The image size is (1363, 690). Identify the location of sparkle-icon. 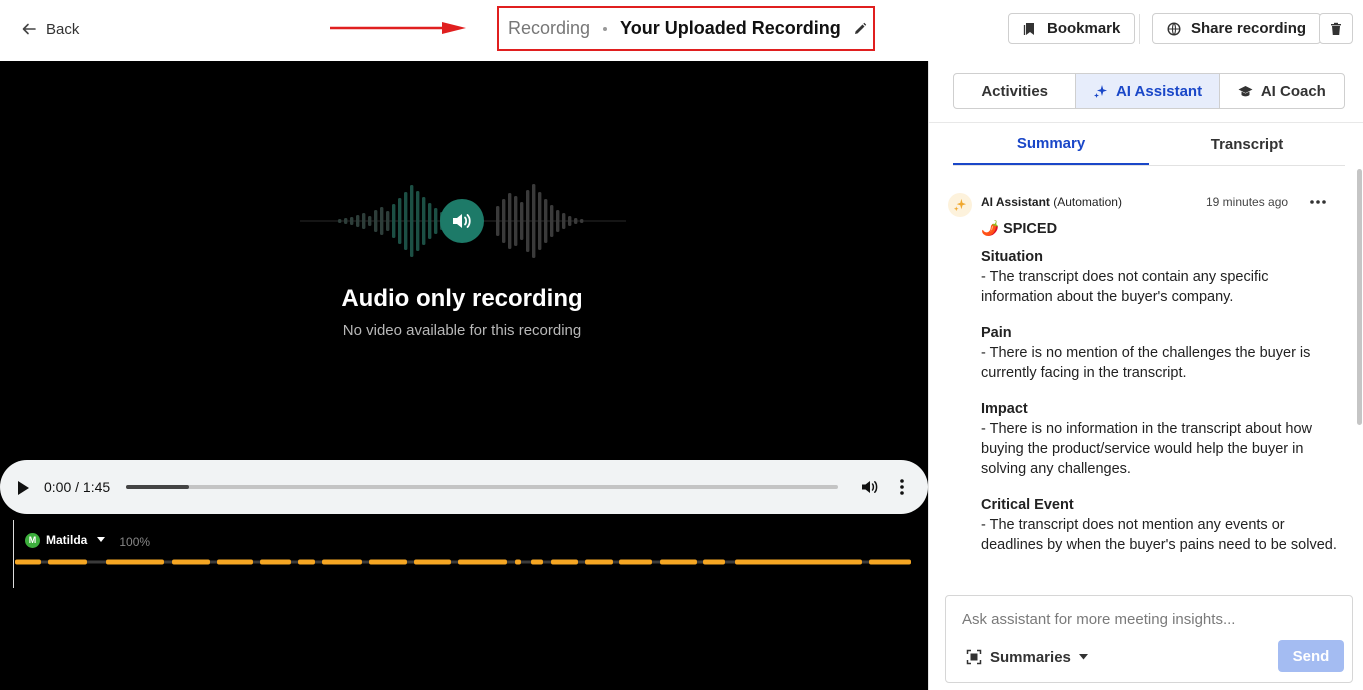
(960, 205).